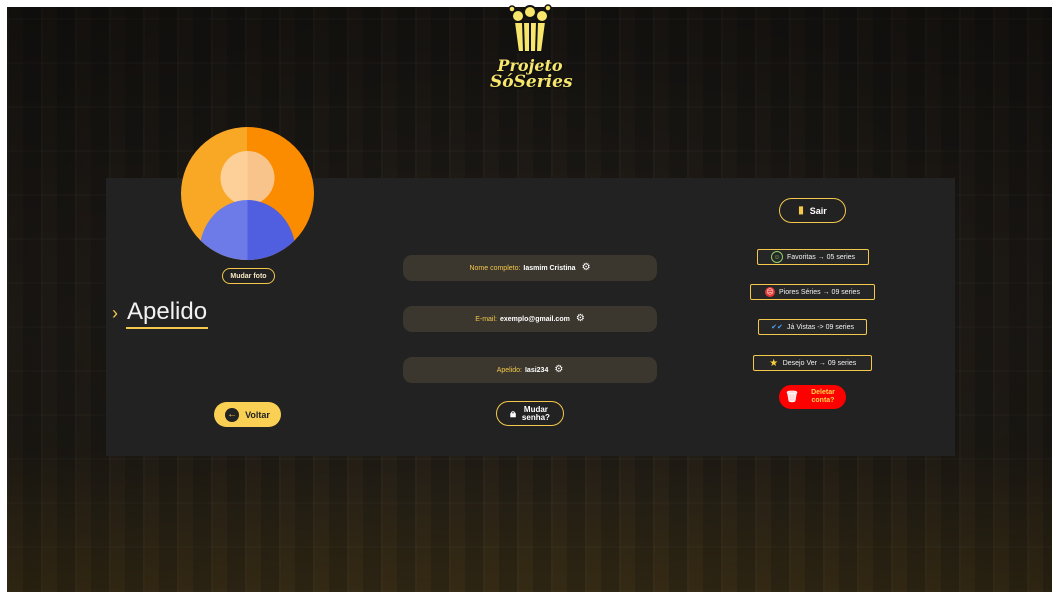 The height and width of the screenshot is (599, 1059). What do you see at coordinates (495, 268) in the screenshot?
I see `field-label: Nome completo:` at bounding box center [495, 268].